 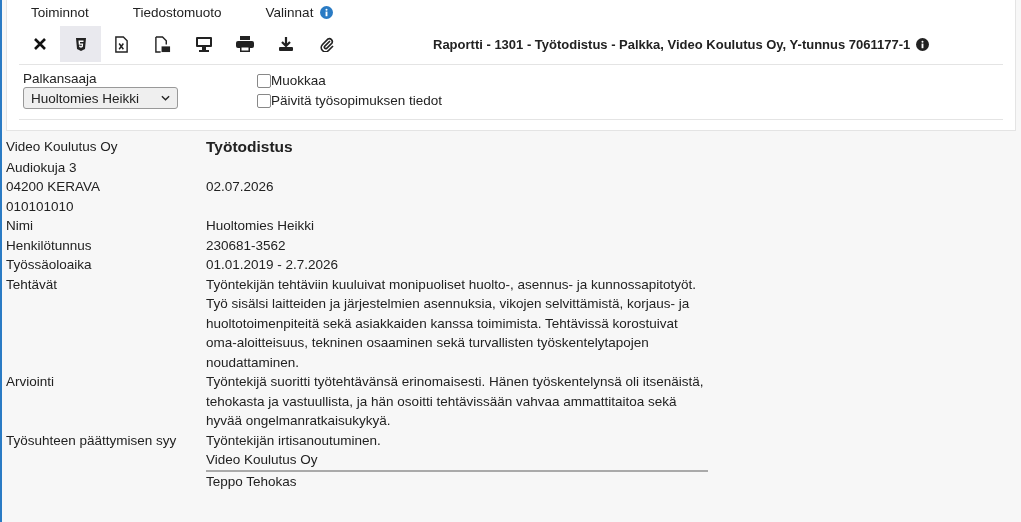 I want to click on field-label: Tehtävät, so click(x=32, y=284).